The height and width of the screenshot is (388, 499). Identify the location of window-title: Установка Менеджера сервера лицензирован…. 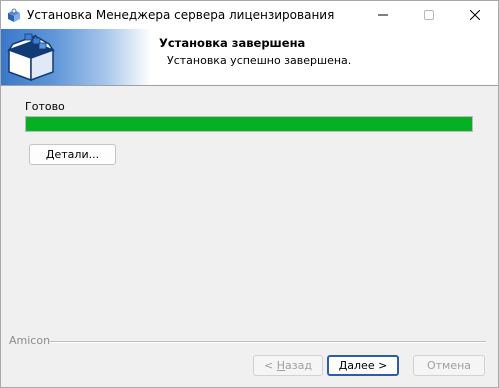
(181, 15).